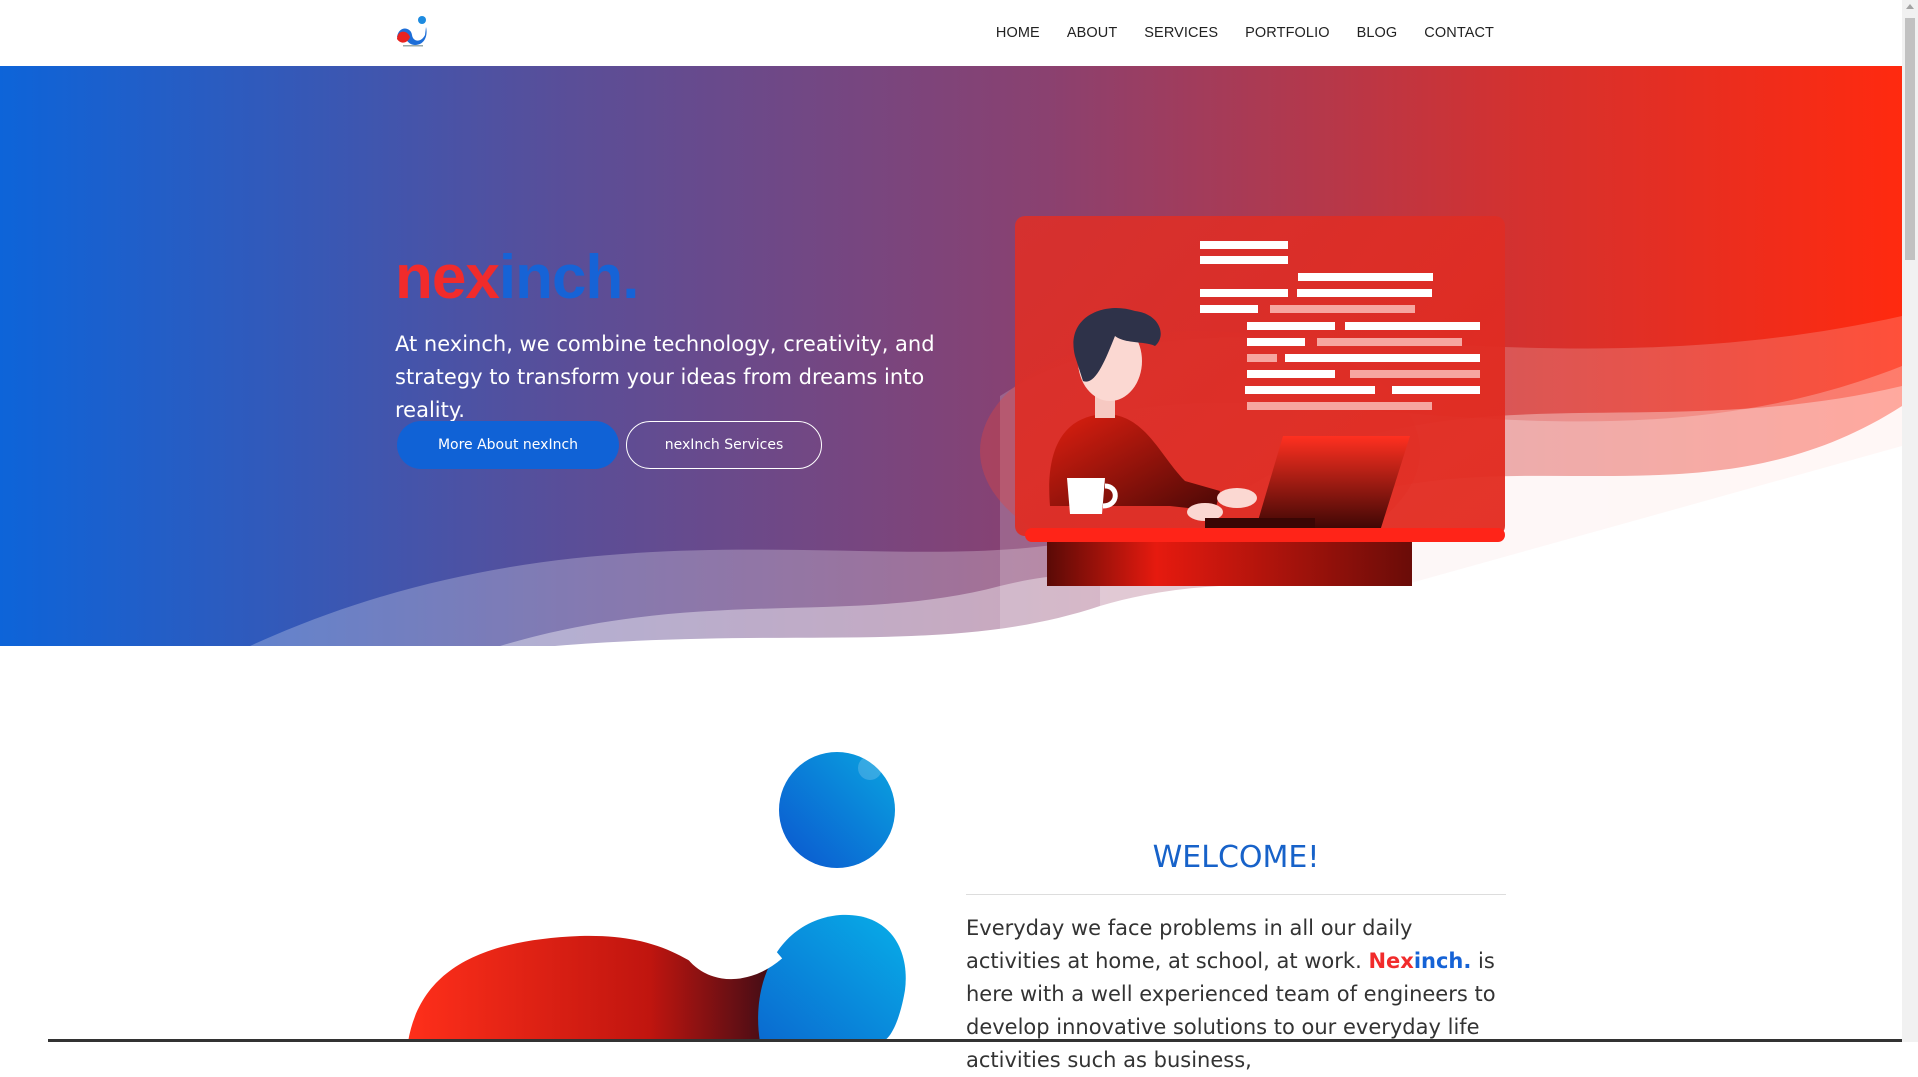  Describe the element at coordinates (1242, 401) in the screenshot. I see `person-at-laptop-illustration` at that location.